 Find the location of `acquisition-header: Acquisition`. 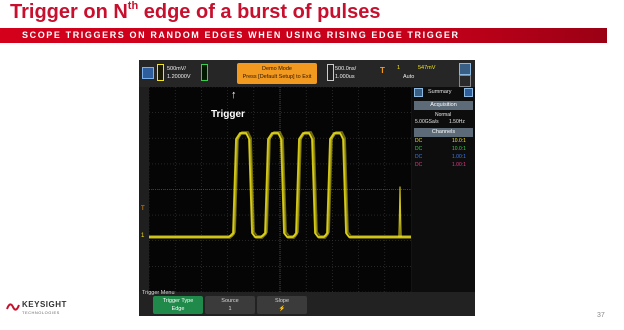

acquisition-header: Acquisition is located at coordinates (443, 105).